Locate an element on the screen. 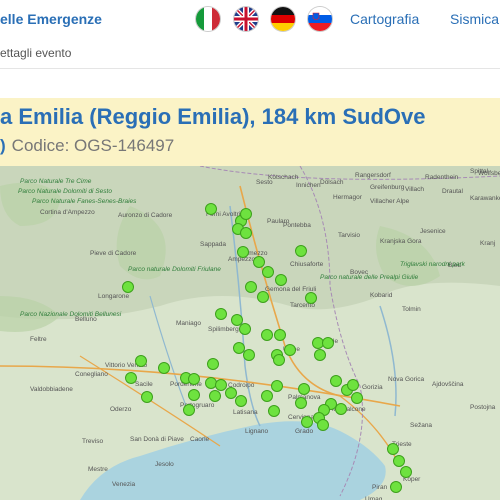 The height and width of the screenshot is (500, 500). event-code: Codice: OGS-146497 is located at coordinates (93, 145).